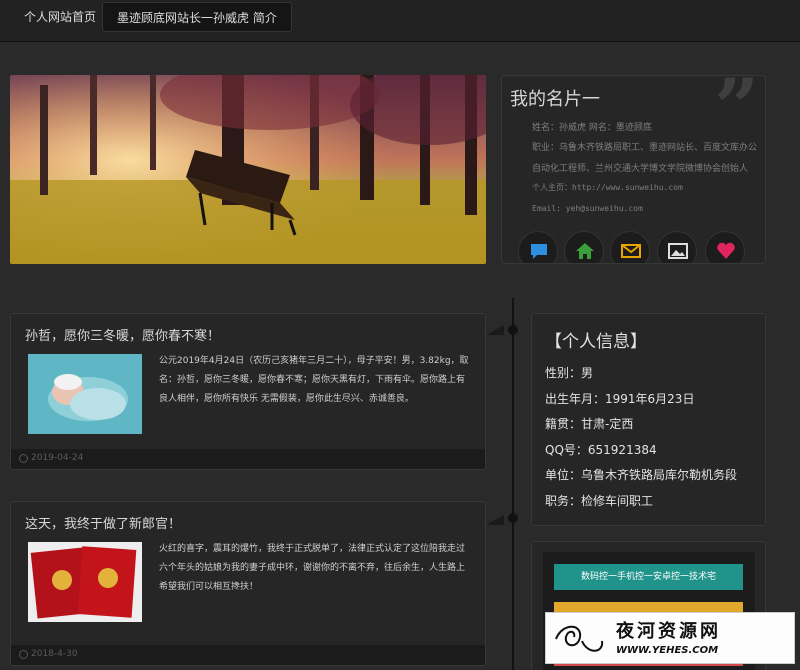 The height and width of the screenshot is (670, 800). I want to click on home-icon, so click(585, 251).